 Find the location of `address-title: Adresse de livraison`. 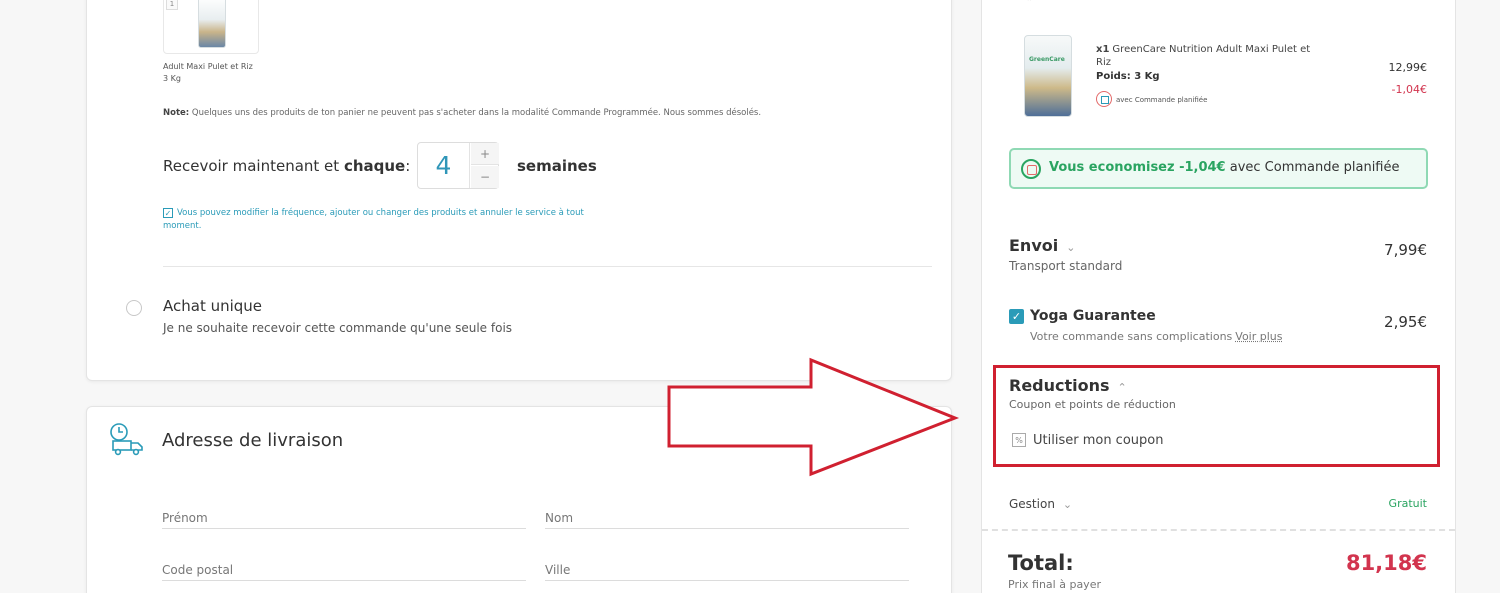

address-title: Adresse de livraison is located at coordinates (253, 440).